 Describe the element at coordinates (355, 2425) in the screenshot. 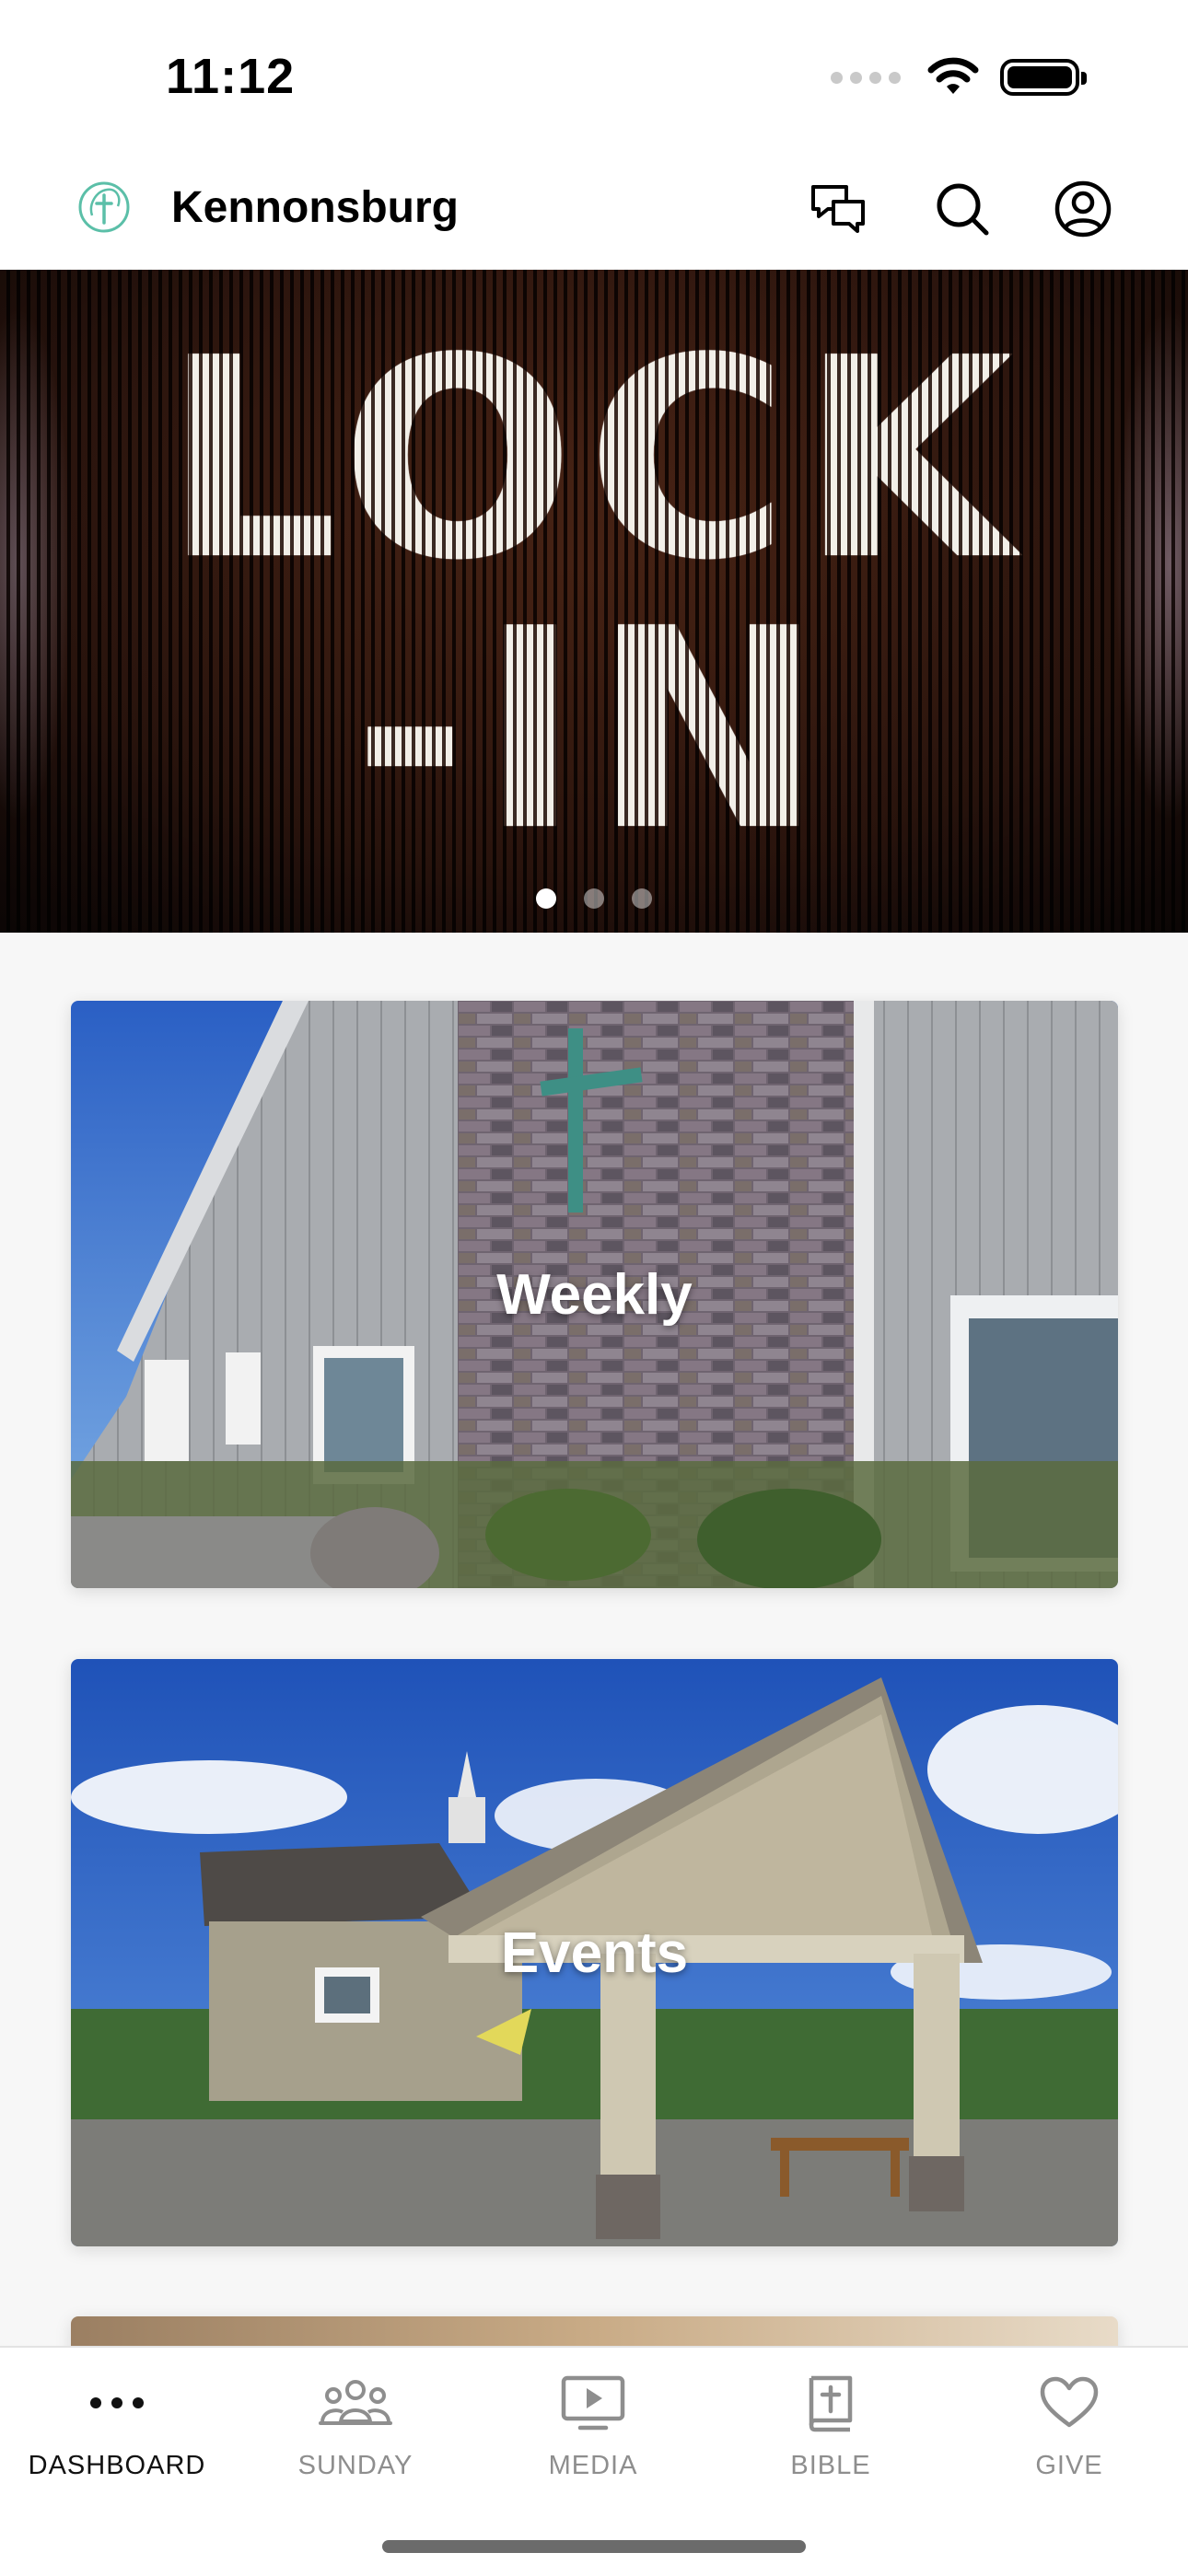

I see `tab-sunday: SUNDAY` at that location.